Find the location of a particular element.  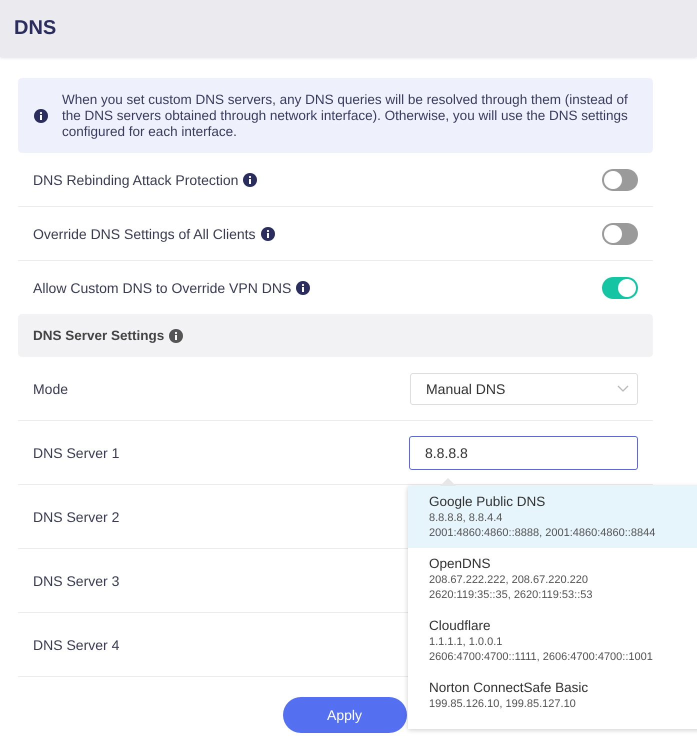

dns-suggestion: Google Public DNS 8.8.8.8, 8.8.4.4 2001:4860:4860::8888, 2001:4860:4860::8844 is located at coordinates (552, 517).